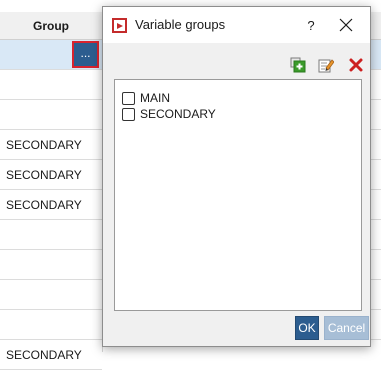 This screenshot has width=381, height=370. I want to click on close-icon, so click(346, 25).